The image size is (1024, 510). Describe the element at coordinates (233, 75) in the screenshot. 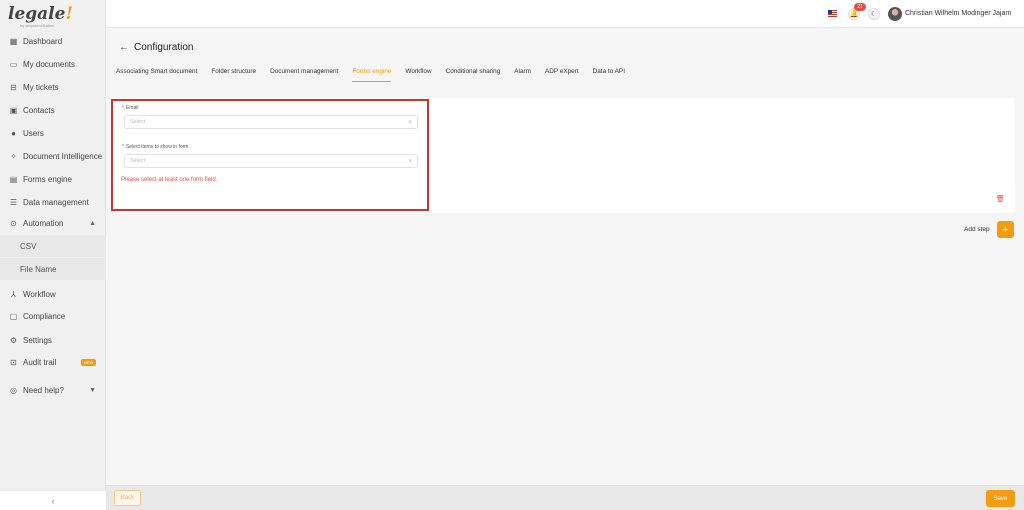

I see `tab-folder-structure: Folder structure` at that location.